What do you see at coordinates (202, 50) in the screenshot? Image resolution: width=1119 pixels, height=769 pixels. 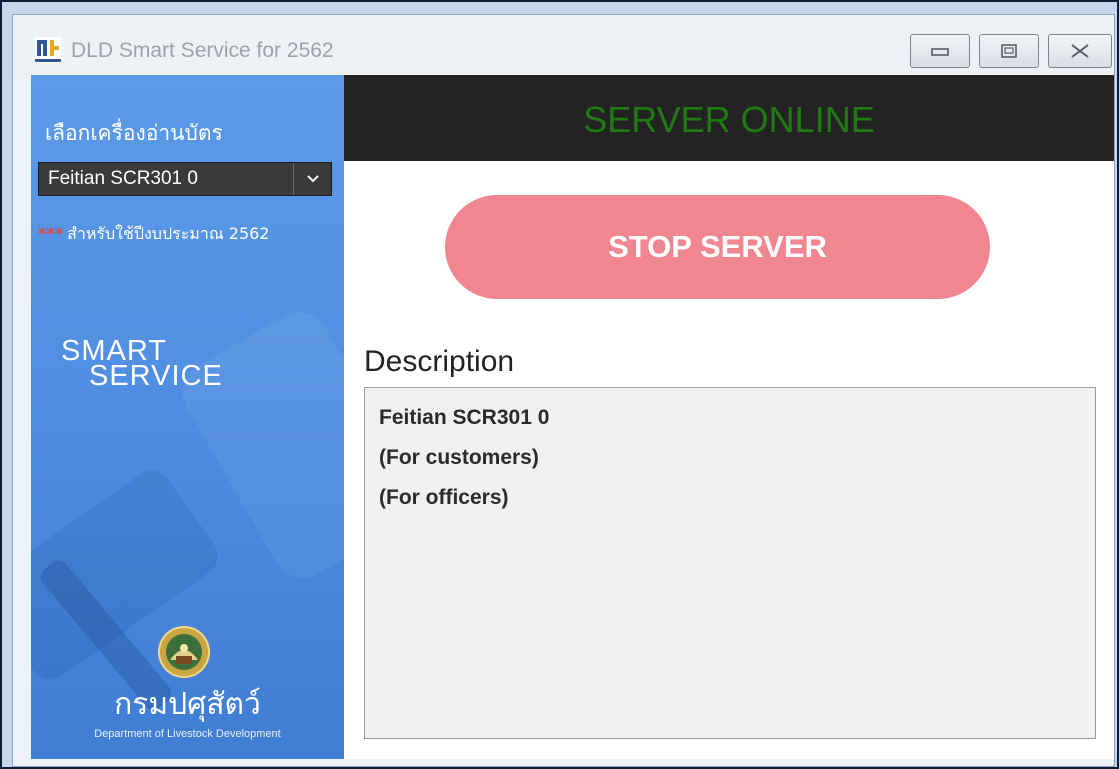 I see `window-title: DLD Smart Service for 2562` at bounding box center [202, 50].